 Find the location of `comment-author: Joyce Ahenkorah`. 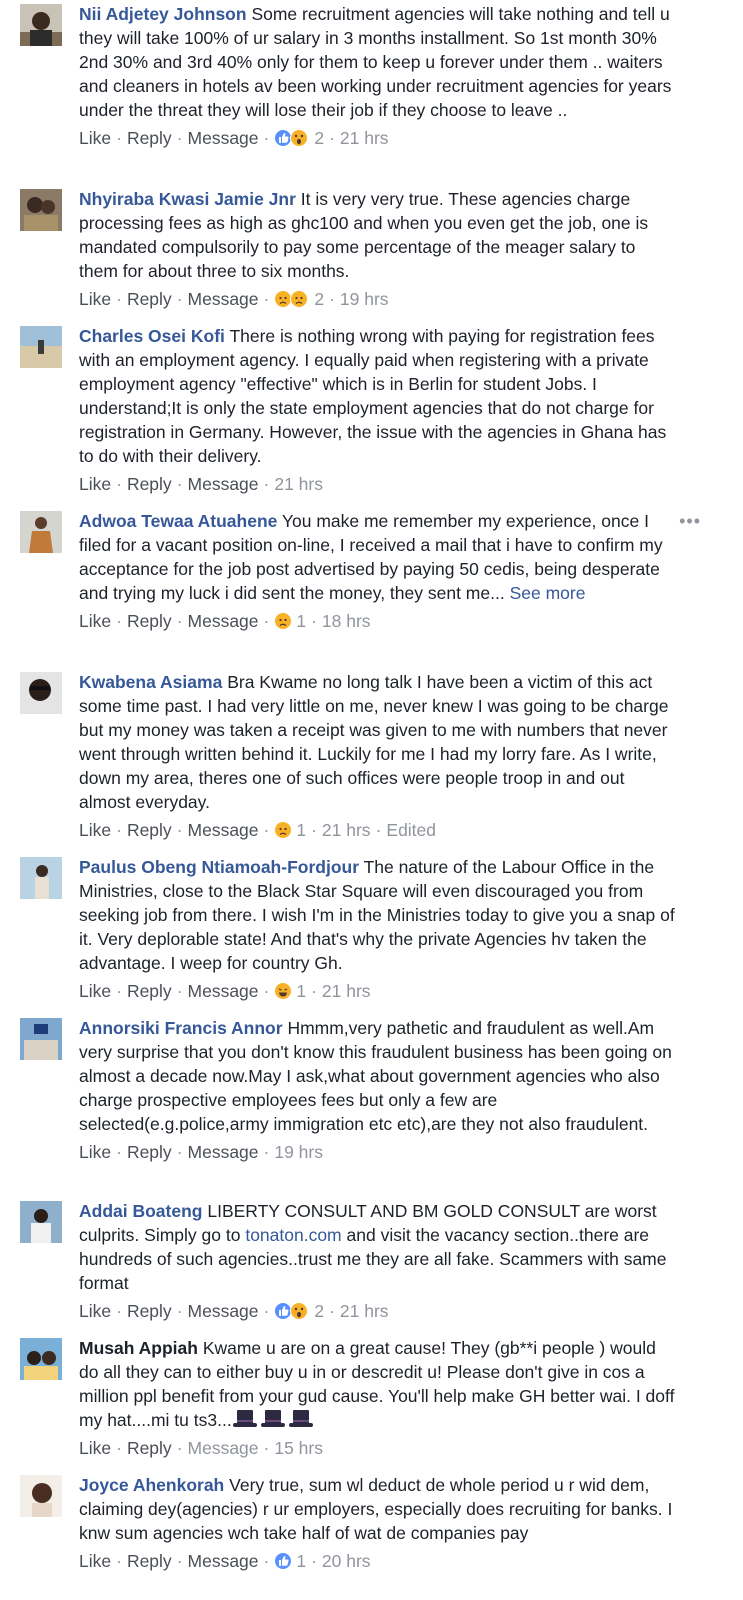

comment-author: Joyce Ahenkorah is located at coordinates (151, 1485).